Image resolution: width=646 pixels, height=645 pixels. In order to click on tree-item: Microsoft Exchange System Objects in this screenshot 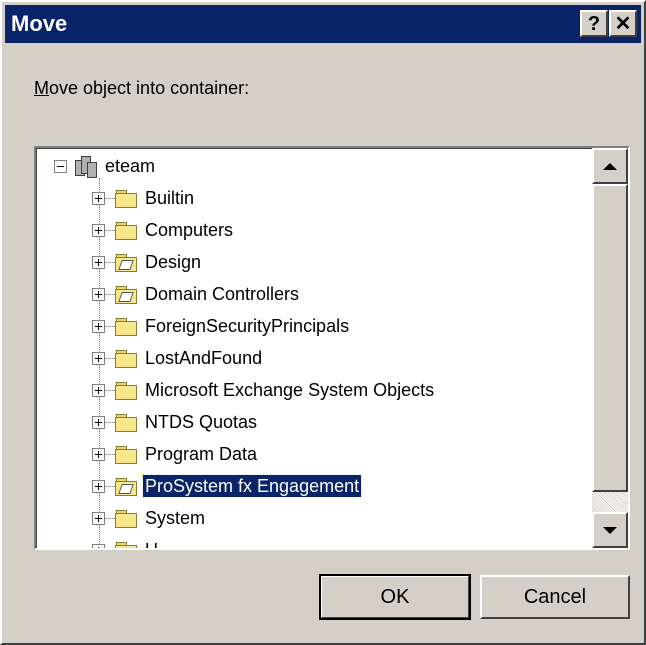, I will do `click(264, 390)`.